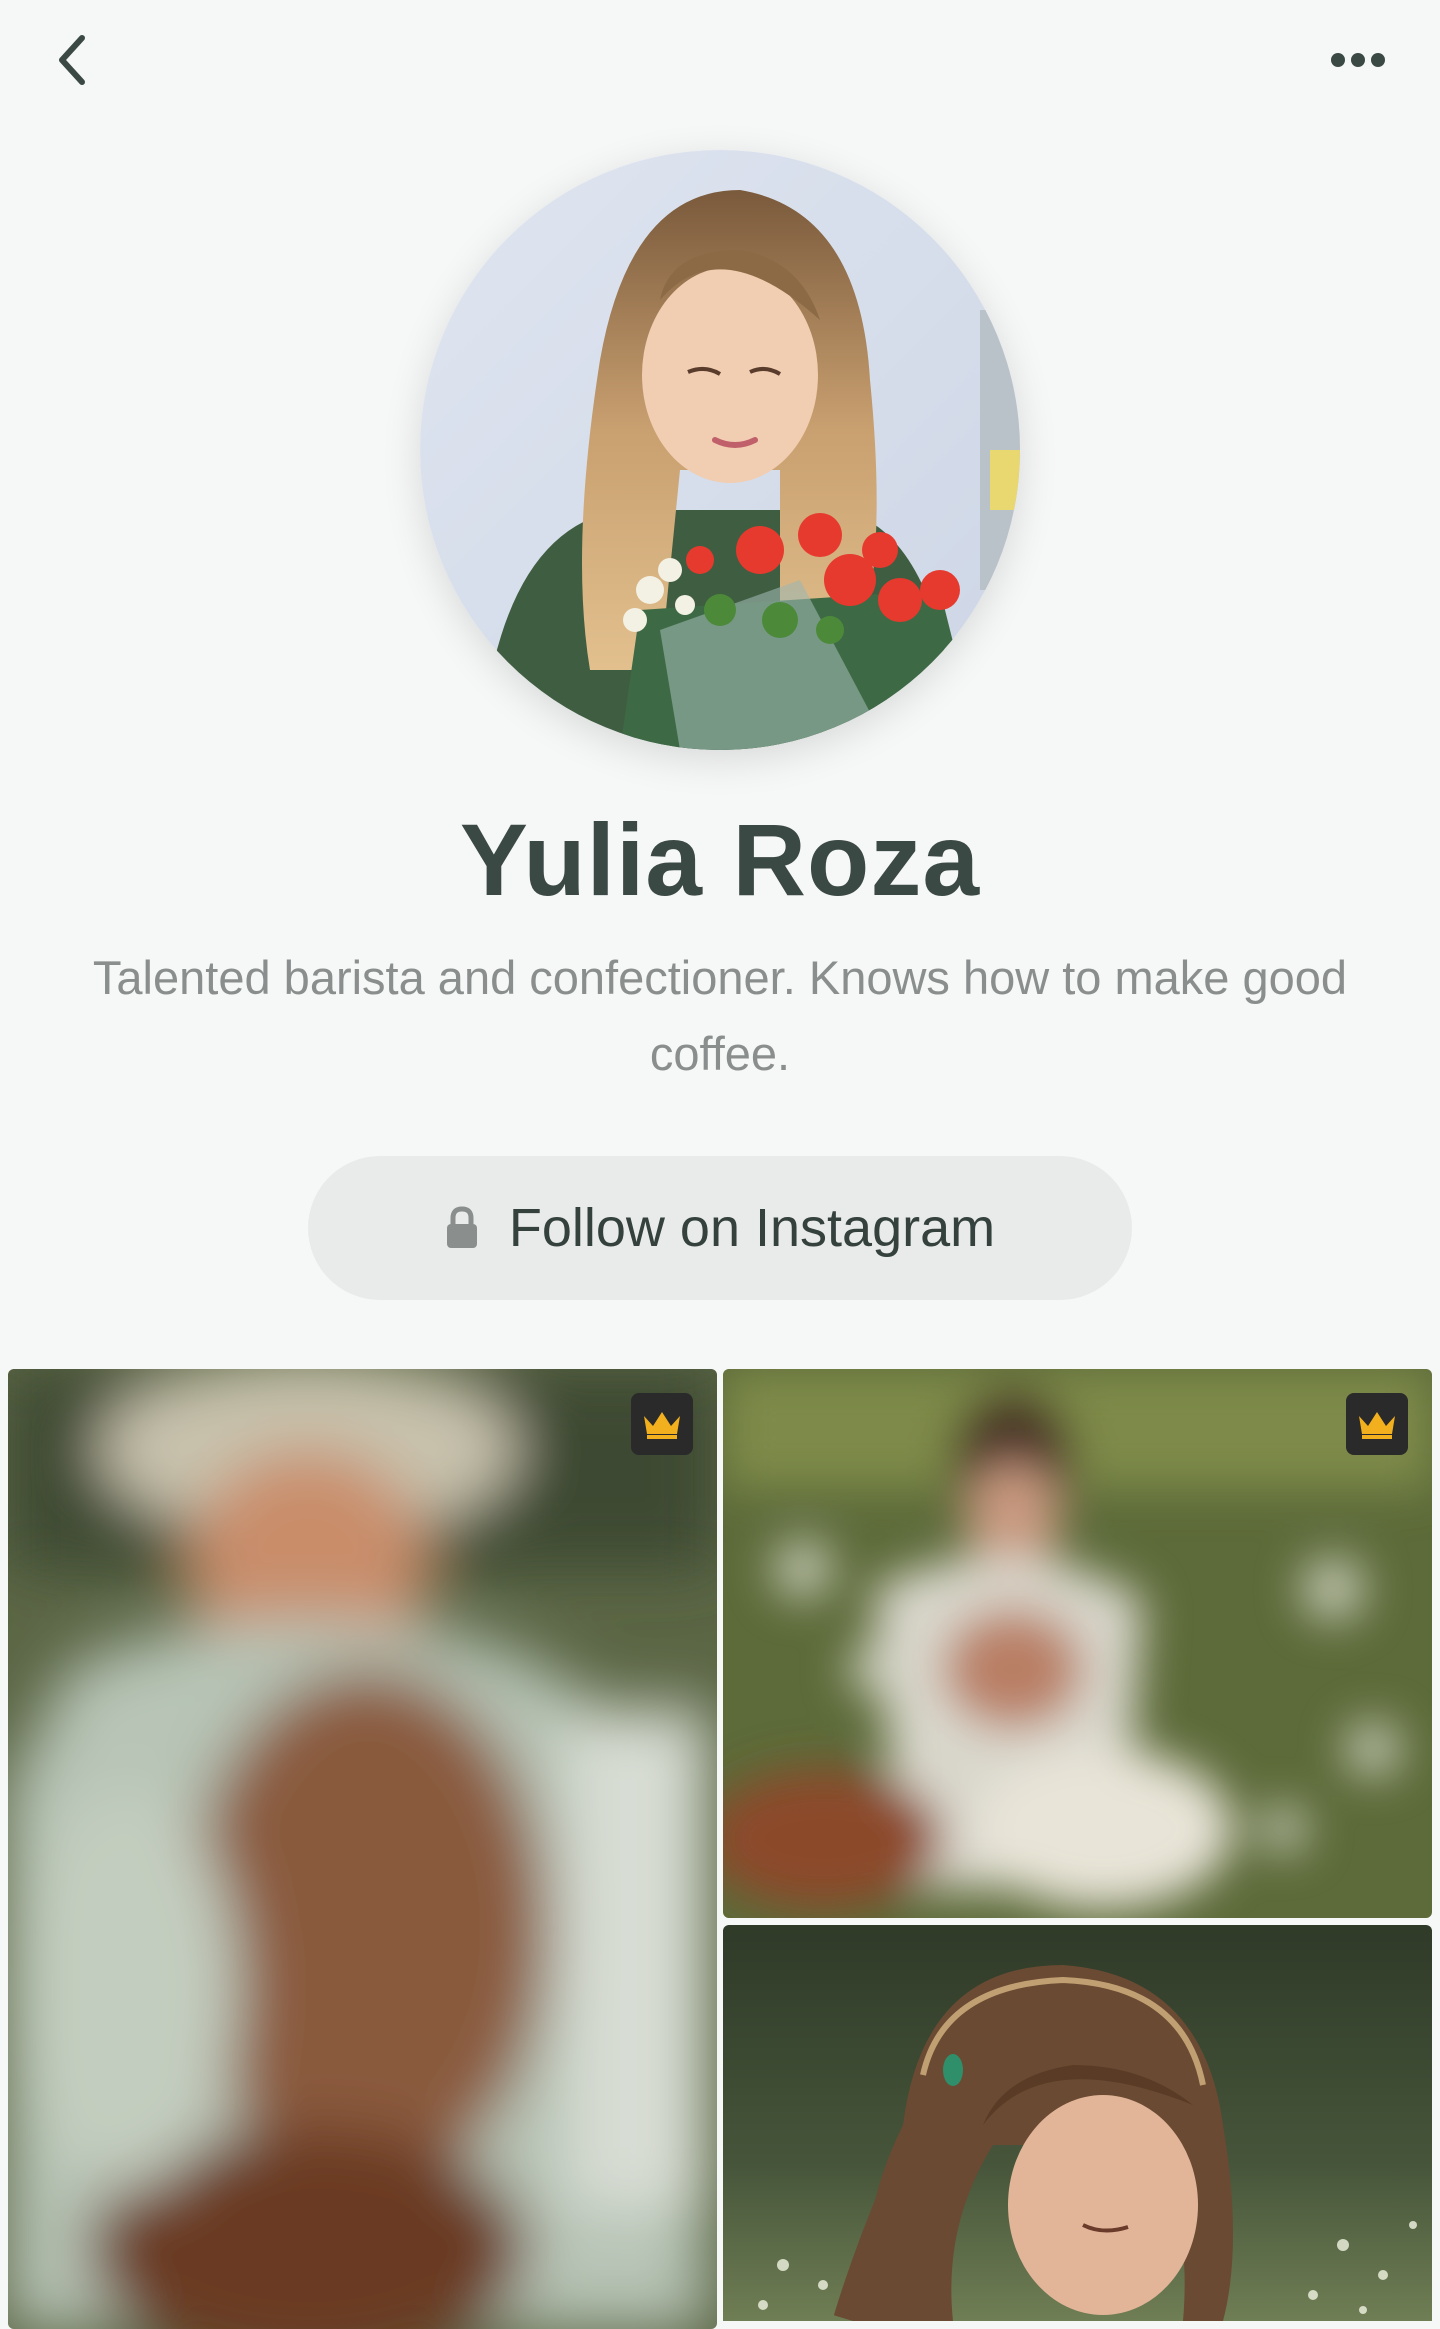 The width and height of the screenshot is (1440, 2329). I want to click on gallery-tile, so click(1077, 2123).